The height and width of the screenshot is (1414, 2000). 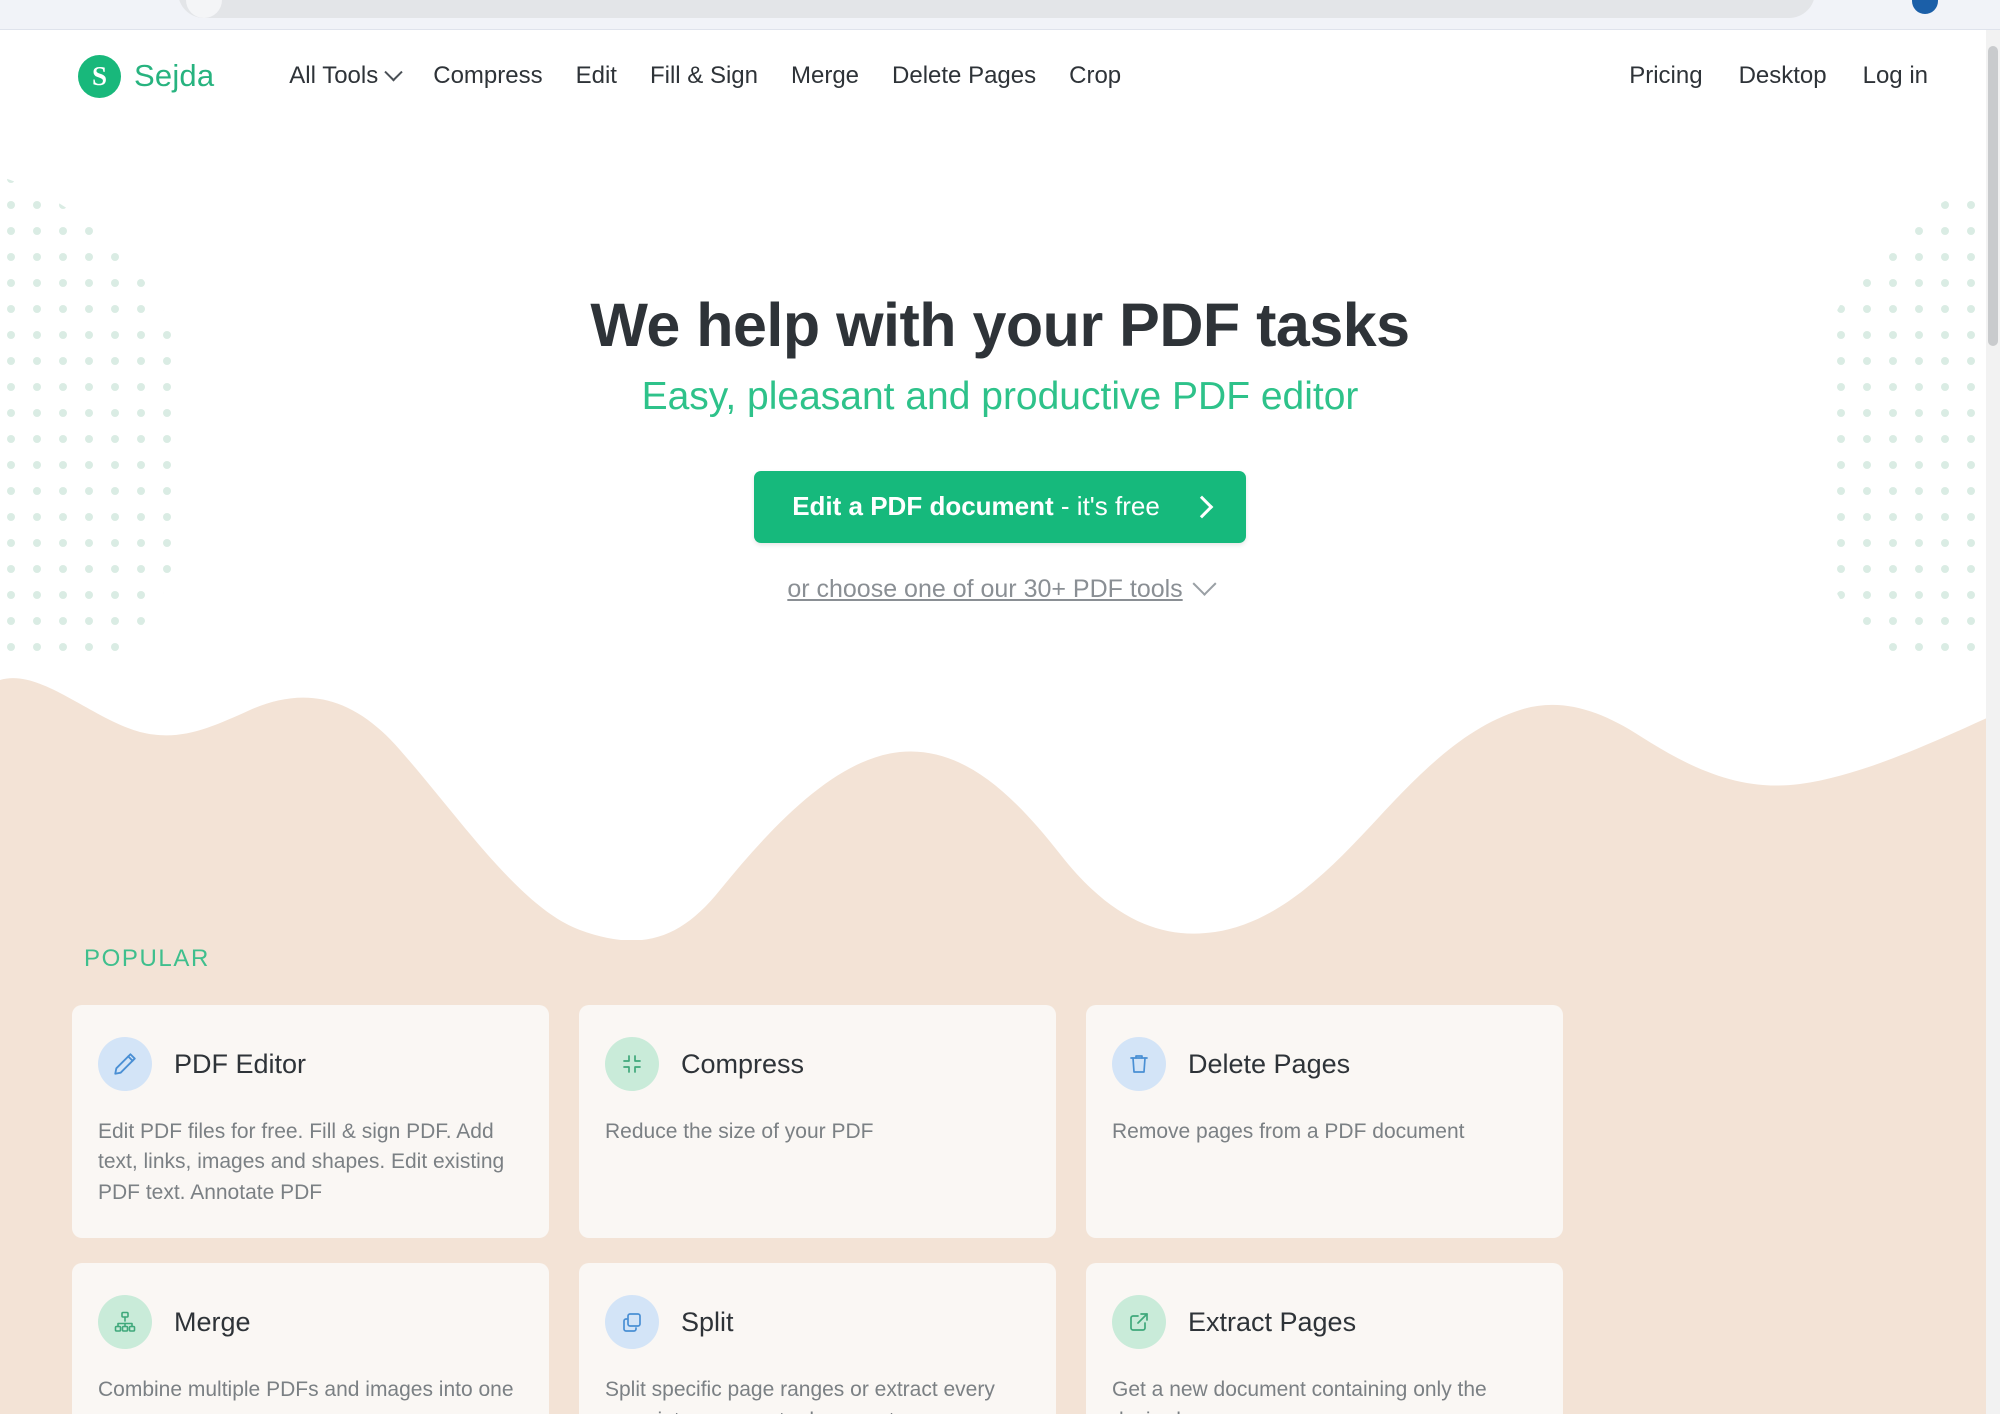 What do you see at coordinates (212, 1321) in the screenshot?
I see `tool-card-title: Merge` at bounding box center [212, 1321].